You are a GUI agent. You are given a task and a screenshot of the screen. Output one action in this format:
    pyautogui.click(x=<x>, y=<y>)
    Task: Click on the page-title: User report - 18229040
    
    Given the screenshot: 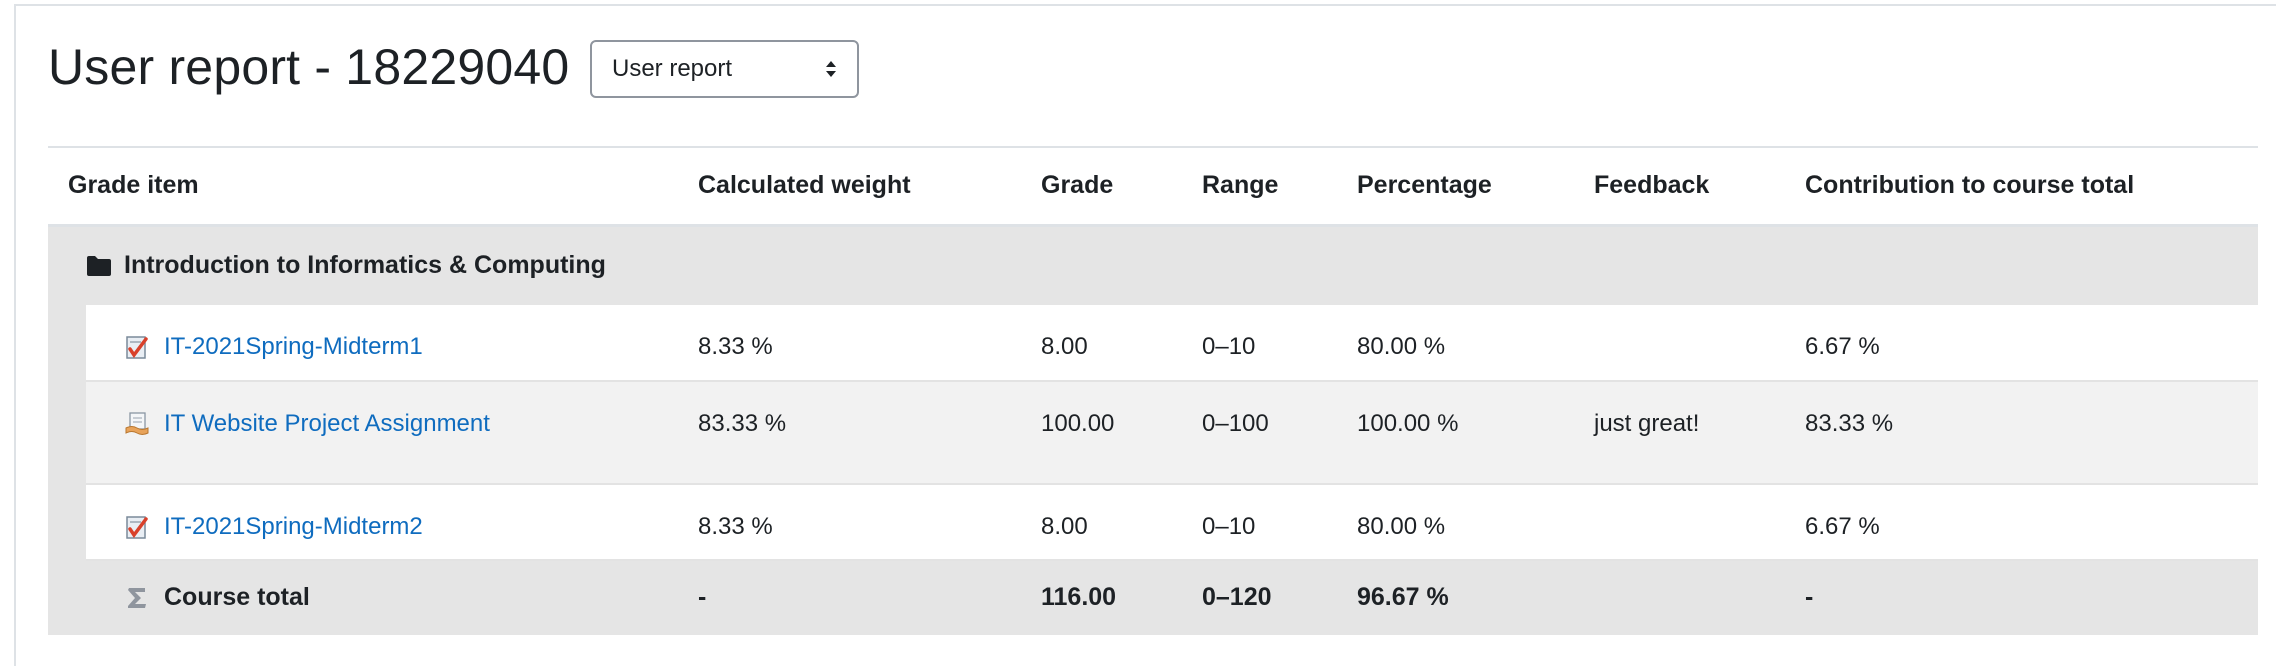 What is the action you would take?
    pyautogui.click(x=309, y=67)
    